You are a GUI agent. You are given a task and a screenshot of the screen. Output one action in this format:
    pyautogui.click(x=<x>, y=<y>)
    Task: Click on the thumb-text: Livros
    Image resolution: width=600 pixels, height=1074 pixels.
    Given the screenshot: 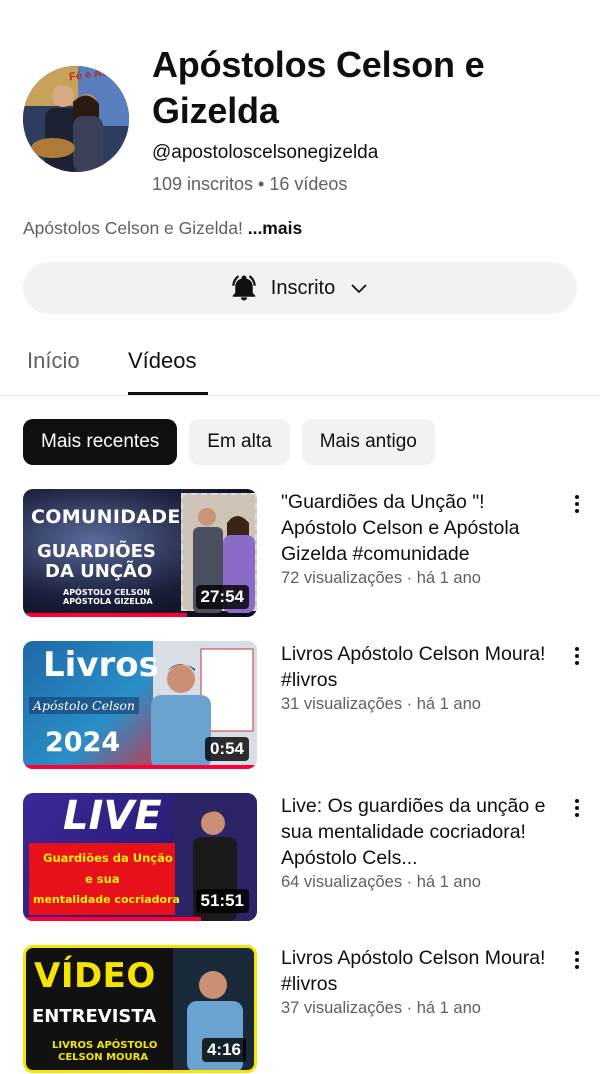 What is the action you would take?
    pyautogui.click(x=101, y=665)
    